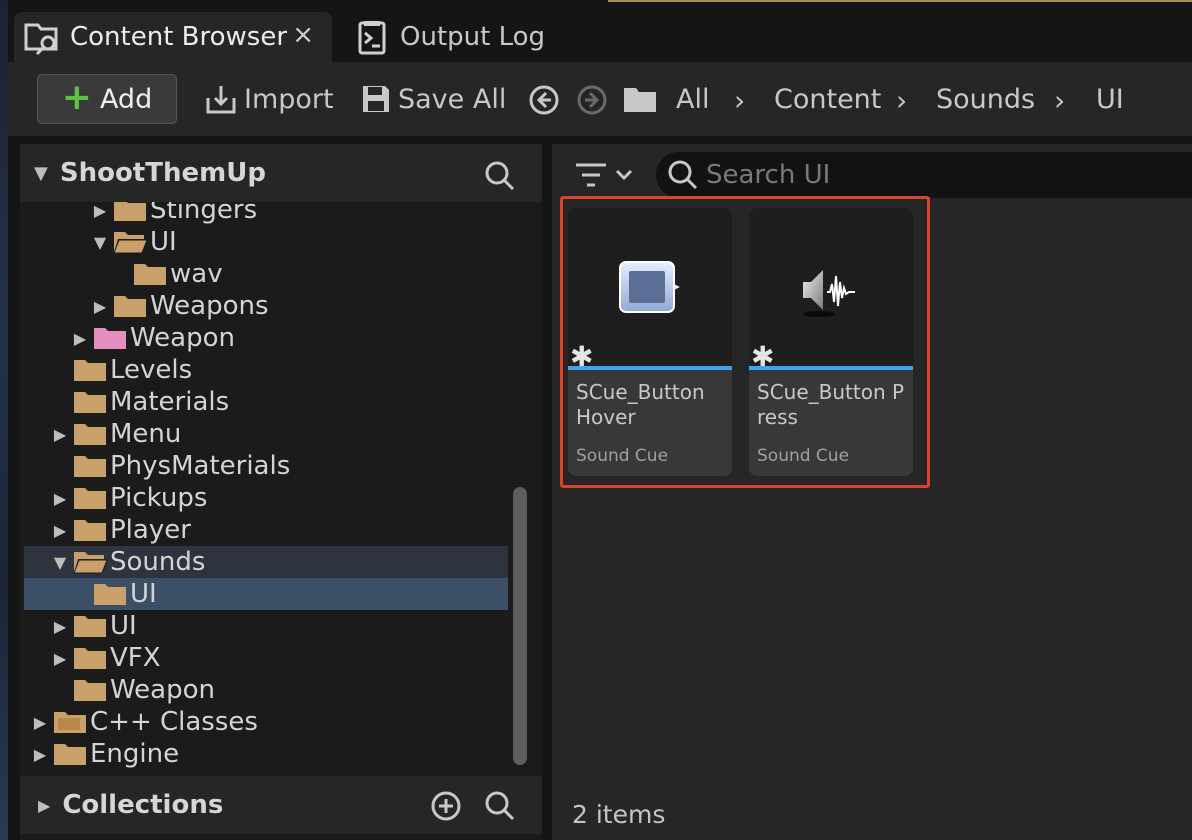 The image size is (1192, 840). Describe the element at coordinates (146, 434) in the screenshot. I see `tree-item-label: Menu` at that location.